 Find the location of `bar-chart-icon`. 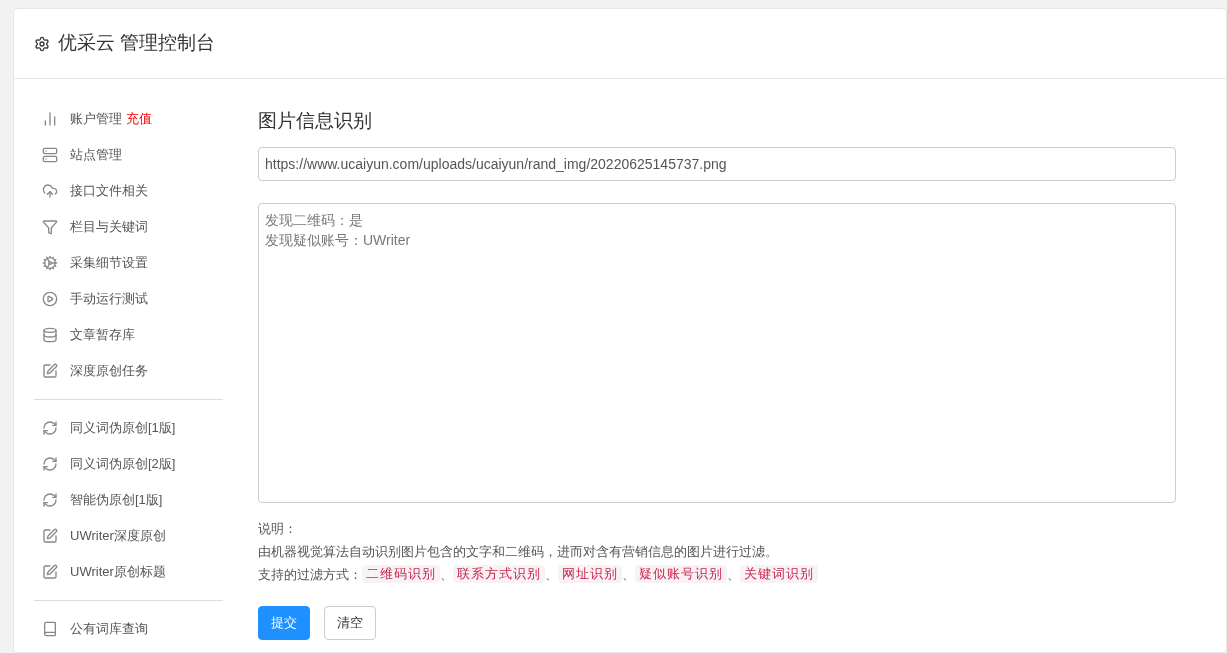

bar-chart-icon is located at coordinates (50, 119).